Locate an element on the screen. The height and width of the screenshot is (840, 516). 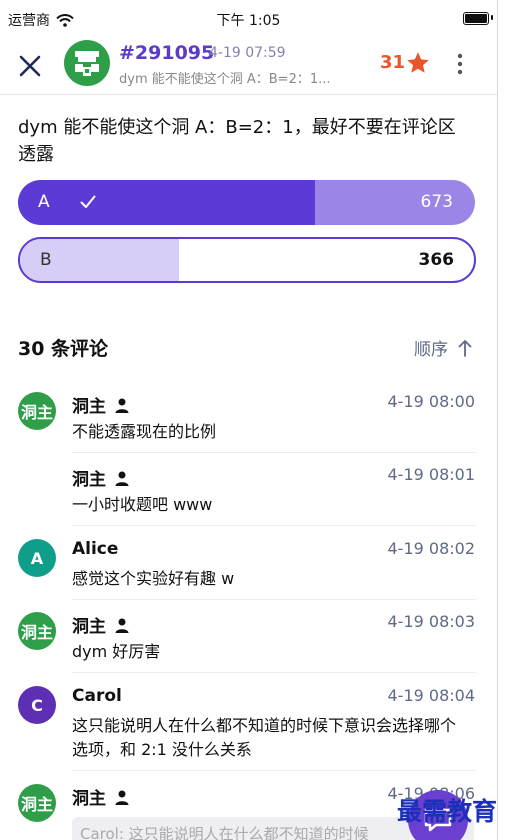
comment-time: 4-19 08:04 is located at coordinates (431, 695).